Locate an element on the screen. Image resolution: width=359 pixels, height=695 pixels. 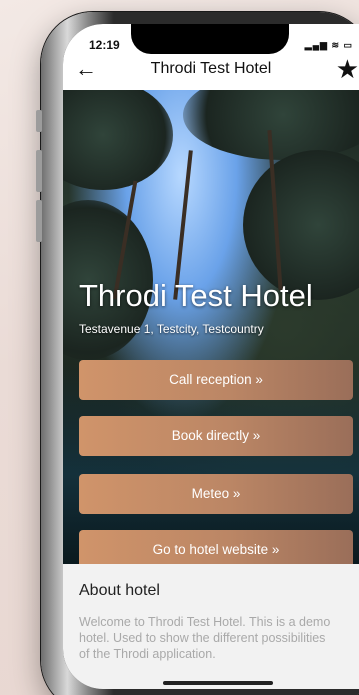
meteo-button: Meteo » is located at coordinates (216, 494).